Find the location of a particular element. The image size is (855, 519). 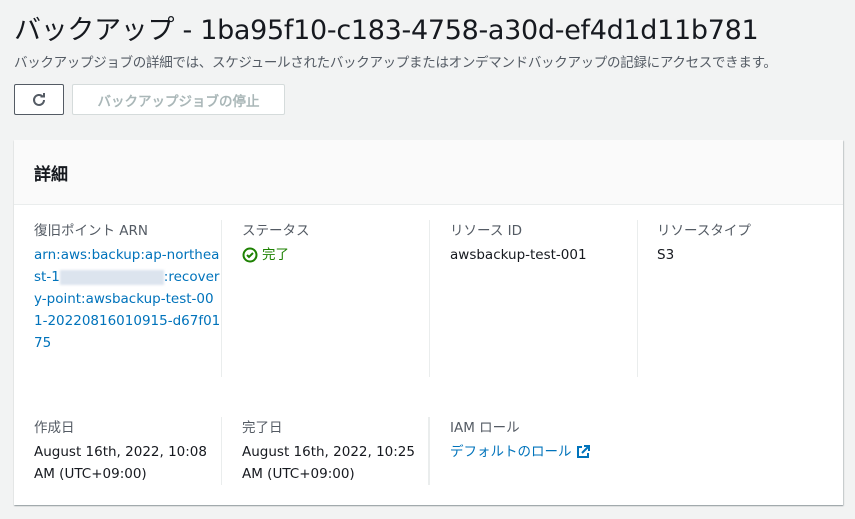

status-field: ステータス 完了 is located at coordinates (336, 298).